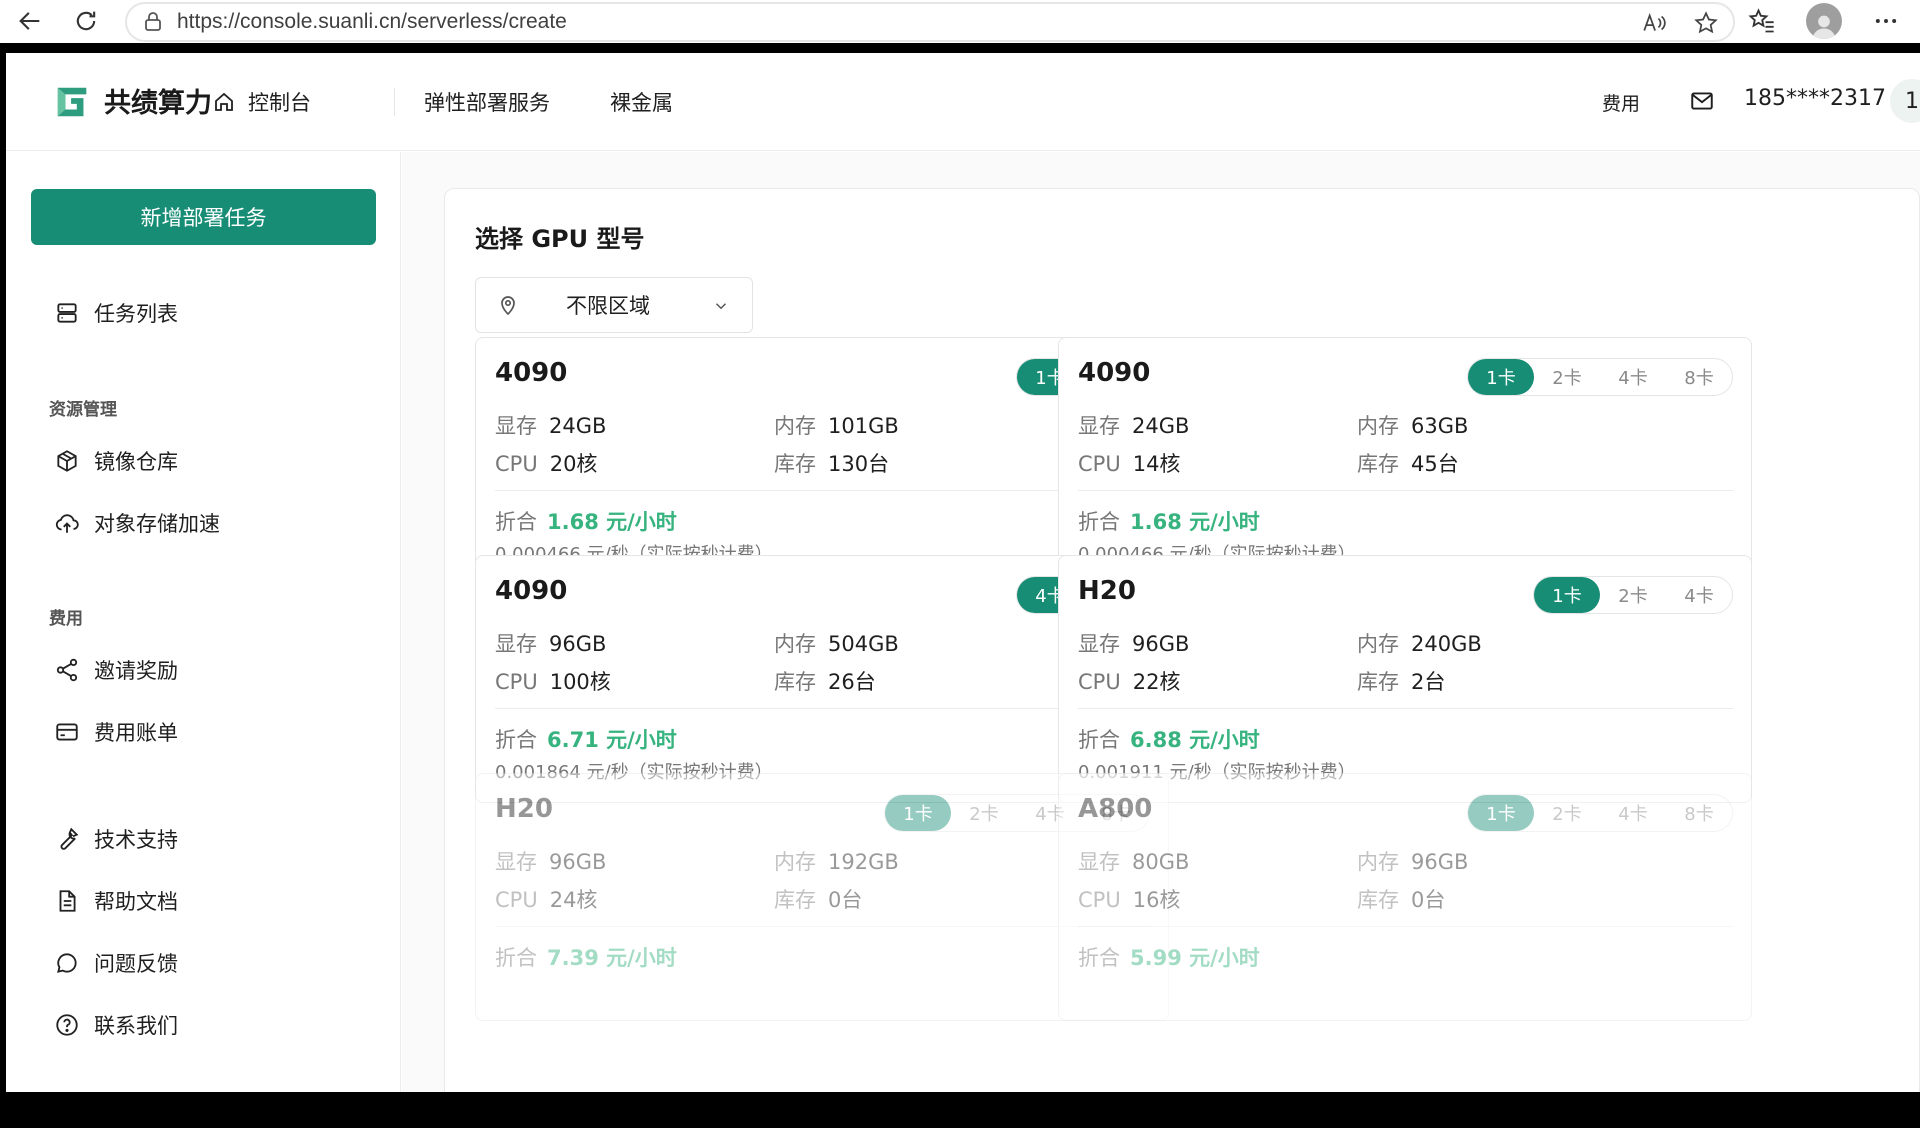  What do you see at coordinates (116, 461) in the screenshot?
I see `sidebar-item-image-repo: 镜像仓库` at bounding box center [116, 461].